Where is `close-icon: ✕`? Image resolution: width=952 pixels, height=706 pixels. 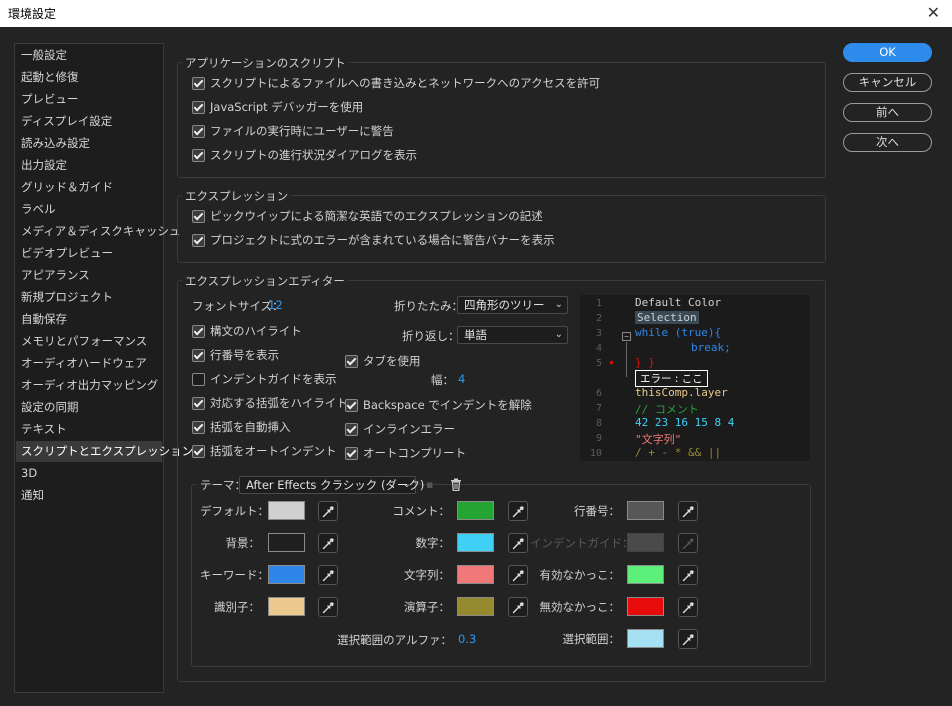
close-icon: ✕ is located at coordinates (933, 12).